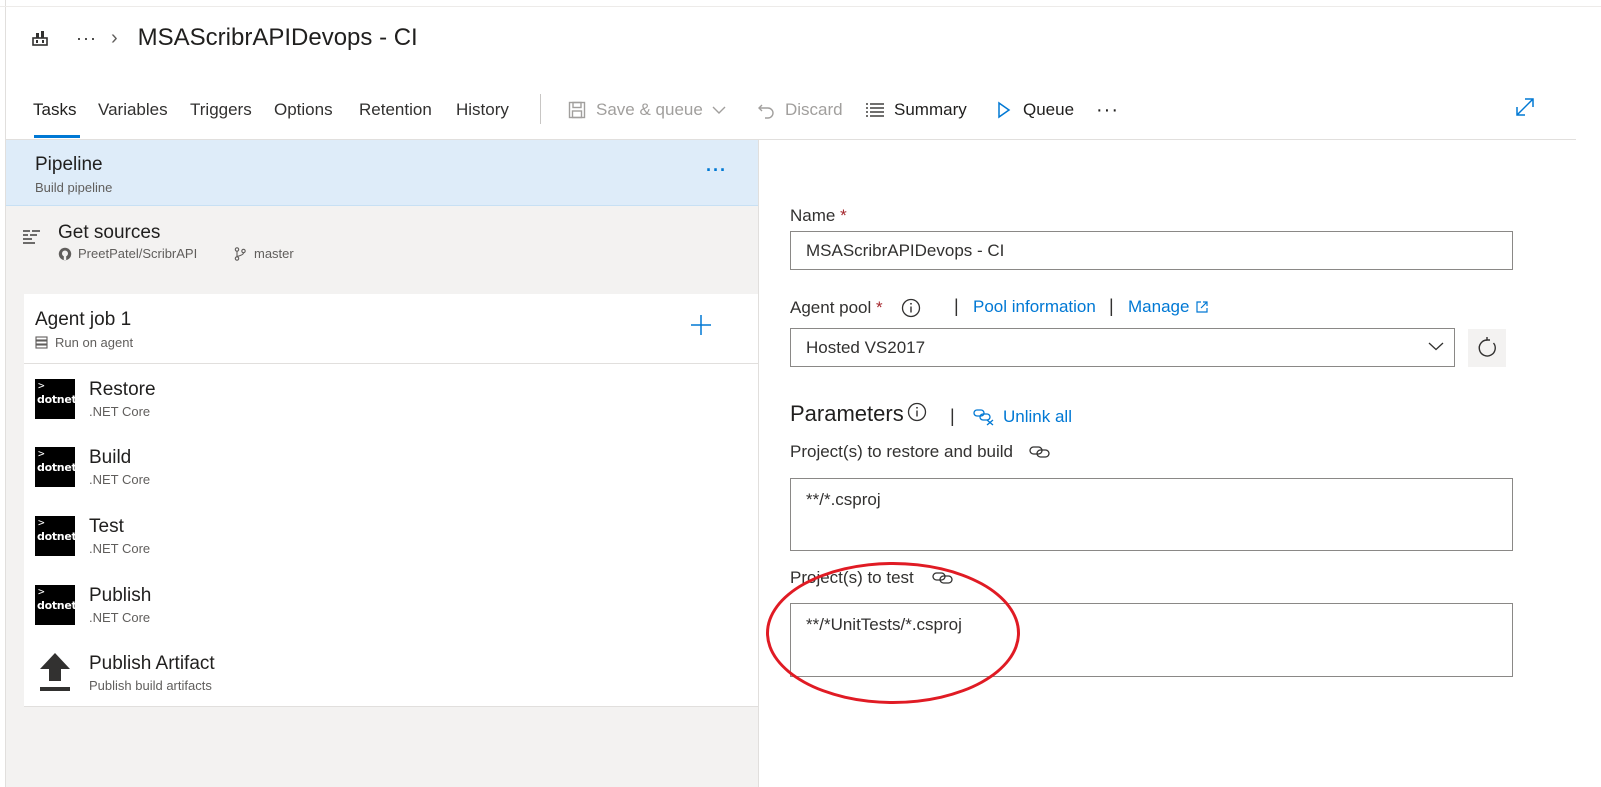 Image resolution: width=1601 pixels, height=787 pixels. I want to click on pipeline-title: Pipeline, so click(69, 164).